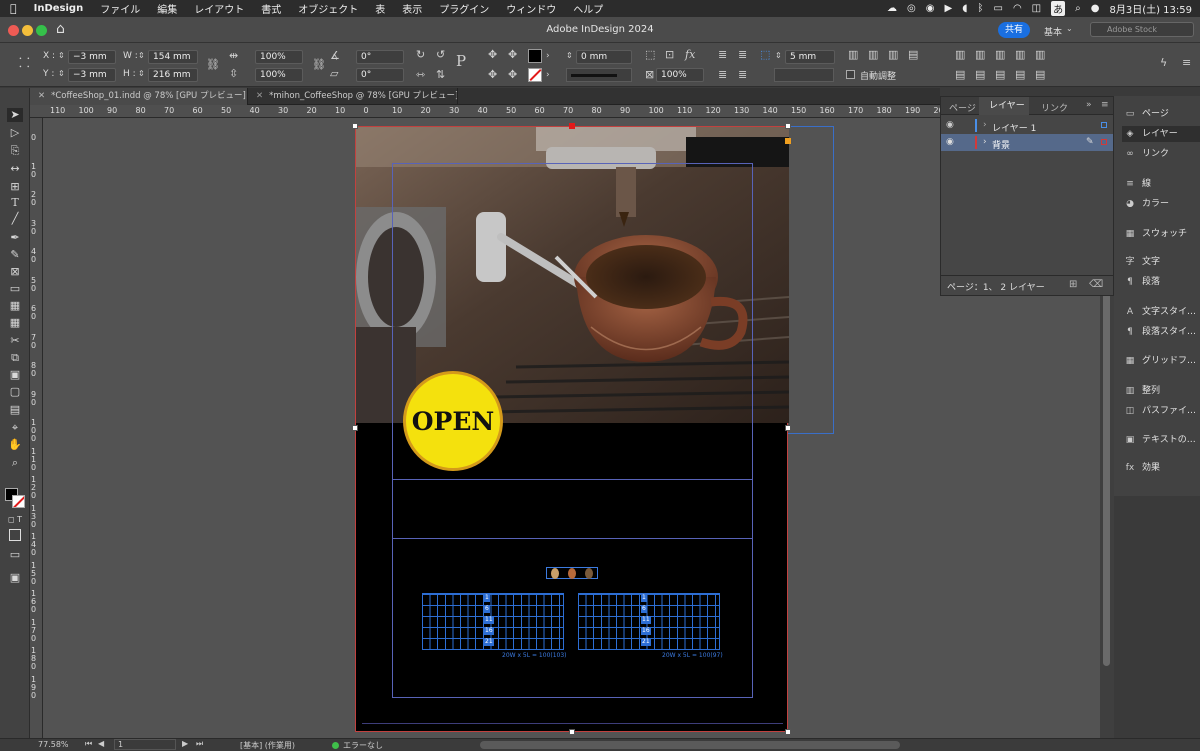 The image size is (1200, 751). Describe the element at coordinates (24, 63) in the screenshot. I see `reference-point-icon: ⸬` at that location.